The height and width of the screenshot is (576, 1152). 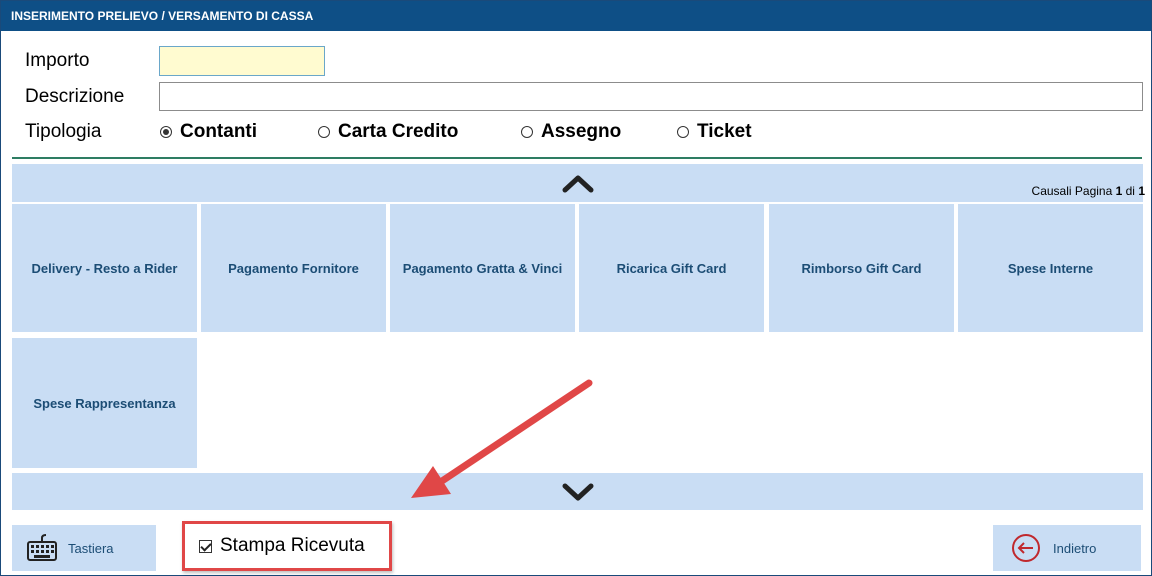 I want to click on checkbox-checked-icon, so click(x=205, y=546).